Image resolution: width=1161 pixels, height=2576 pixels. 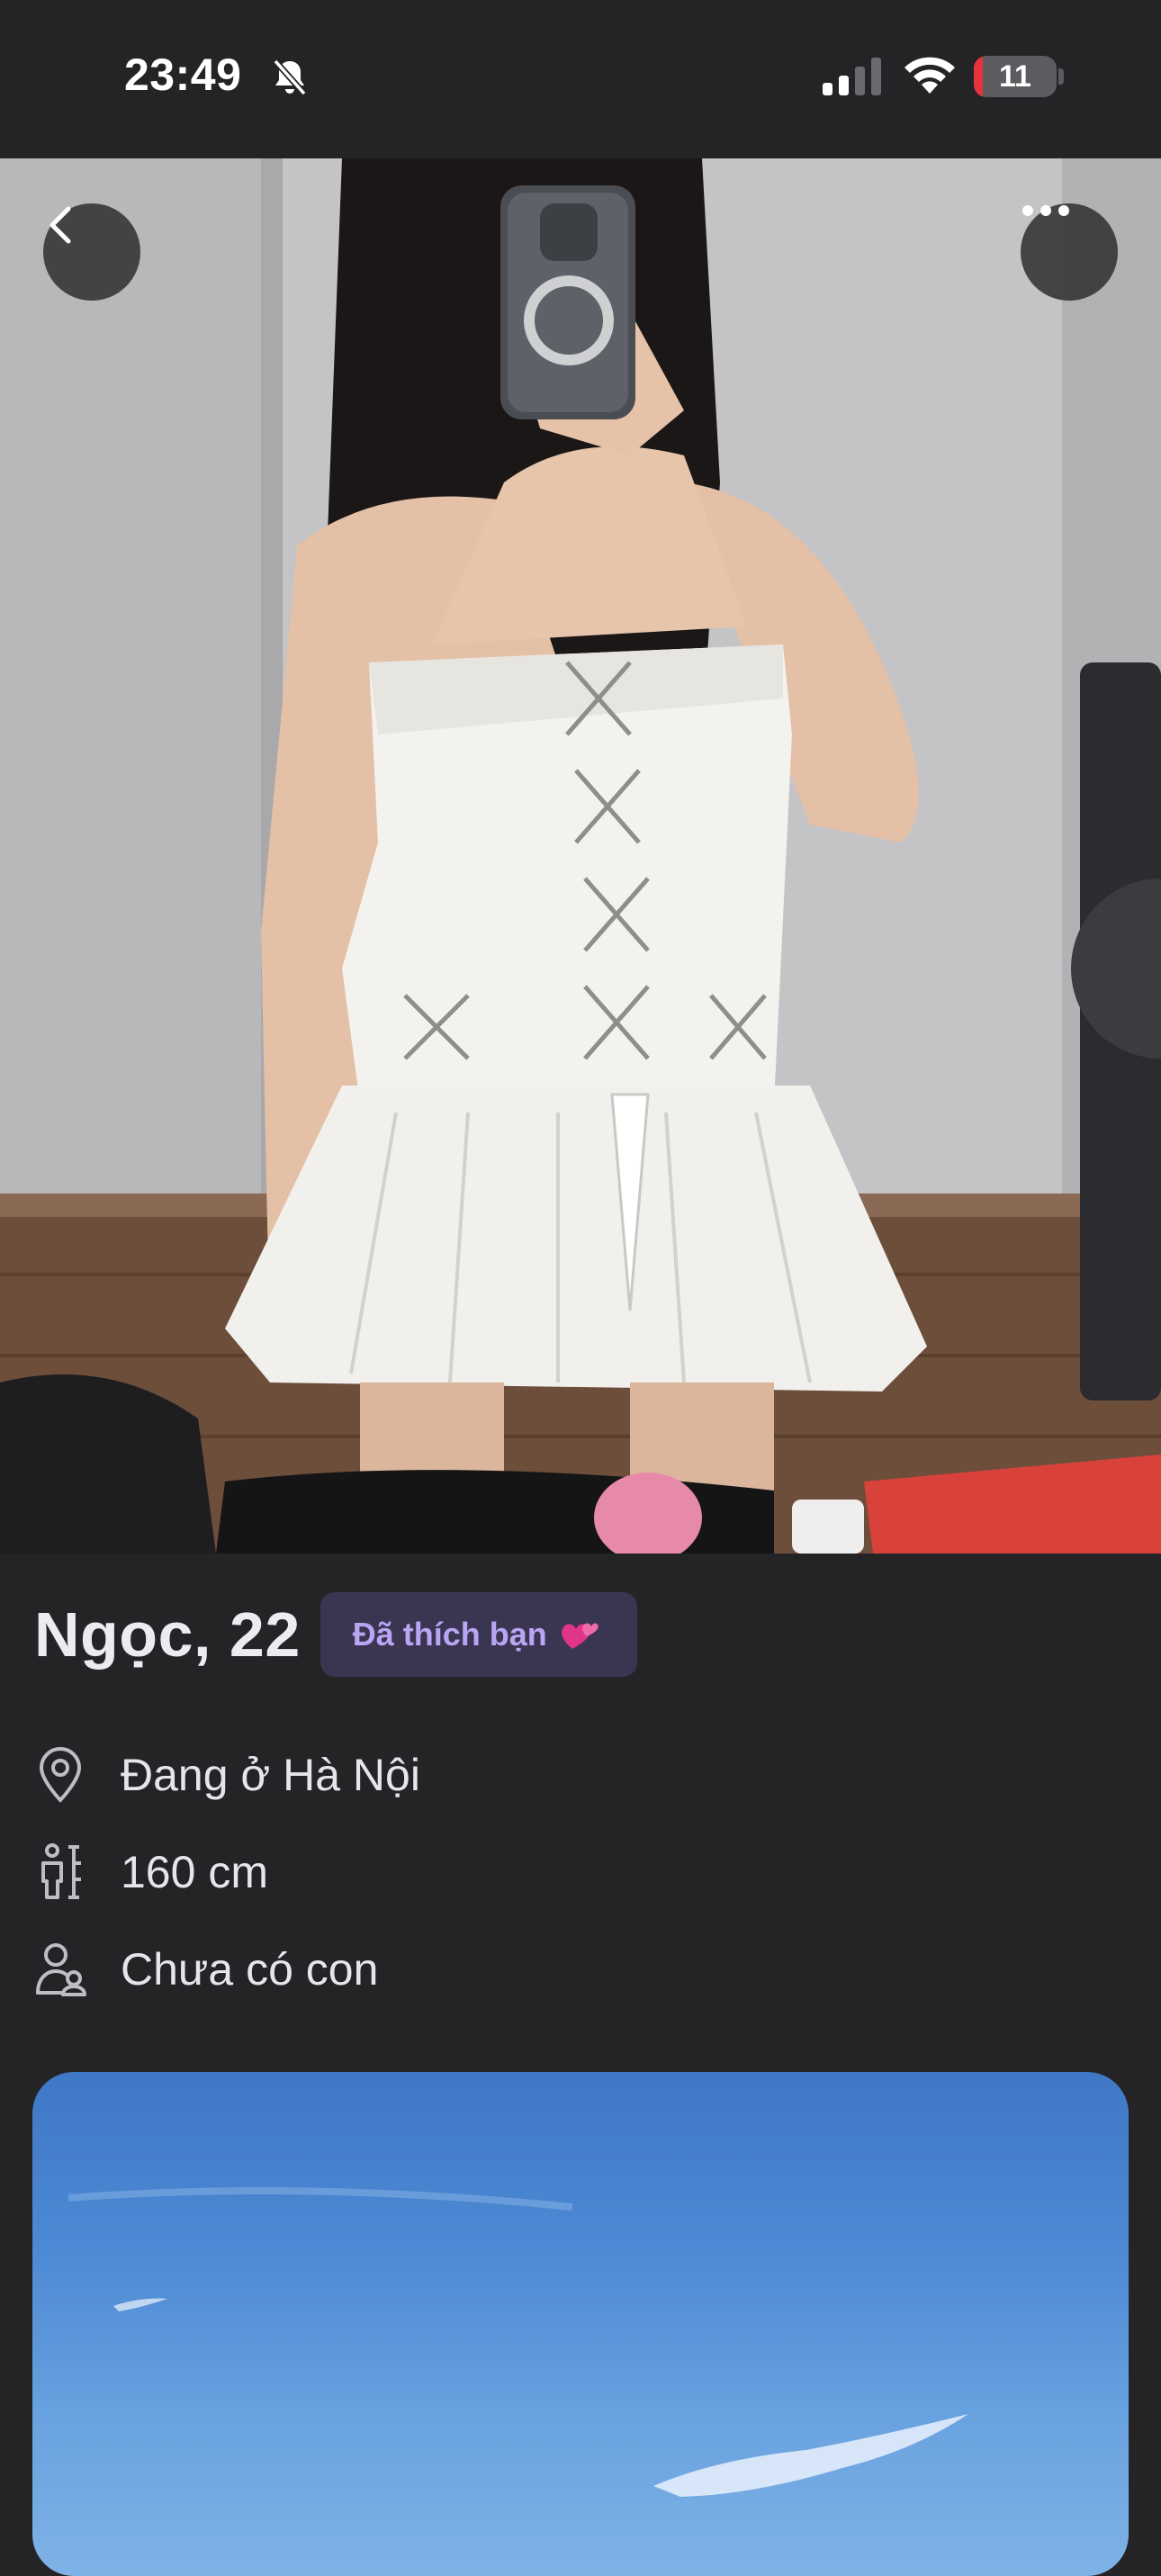 I want to click on bell-slash-icon, so click(x=290, y=77).